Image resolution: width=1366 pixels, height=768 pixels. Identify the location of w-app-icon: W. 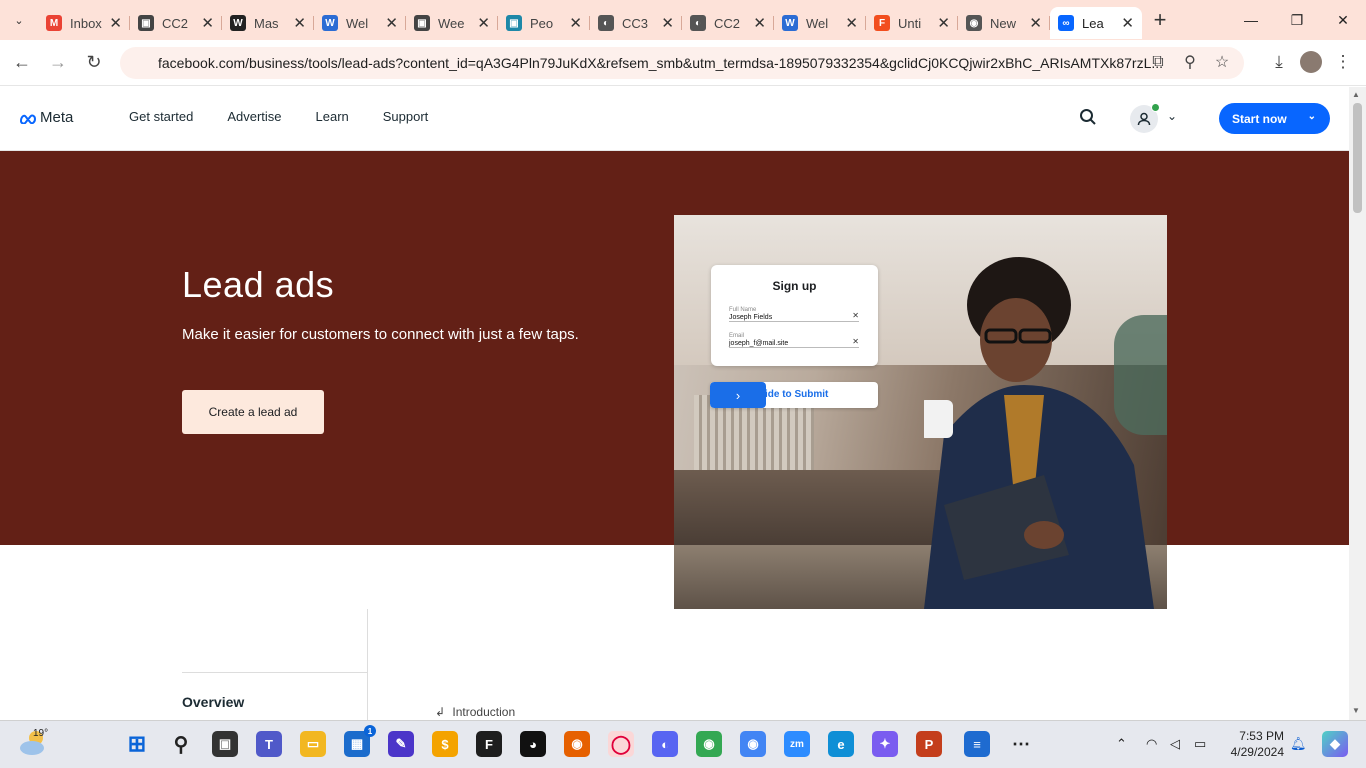
(238, 23).